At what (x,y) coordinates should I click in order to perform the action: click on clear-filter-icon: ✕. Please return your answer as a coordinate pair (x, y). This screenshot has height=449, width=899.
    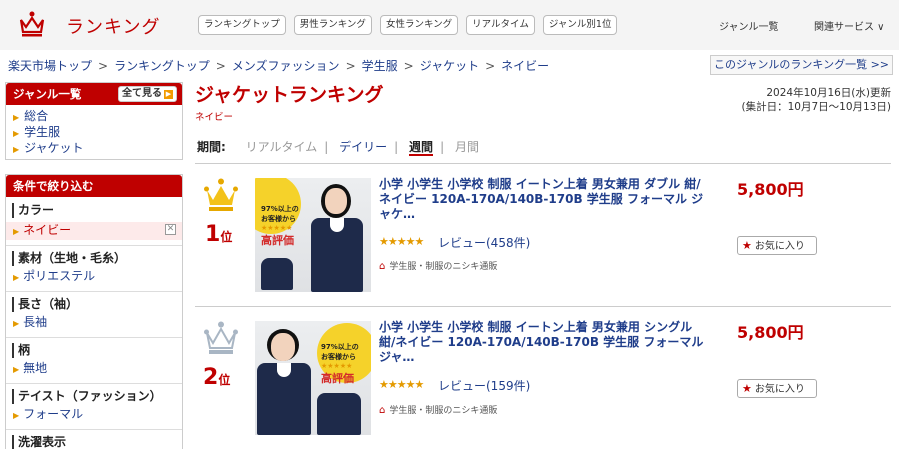
    Looking at the image, I should click on (170, 229).